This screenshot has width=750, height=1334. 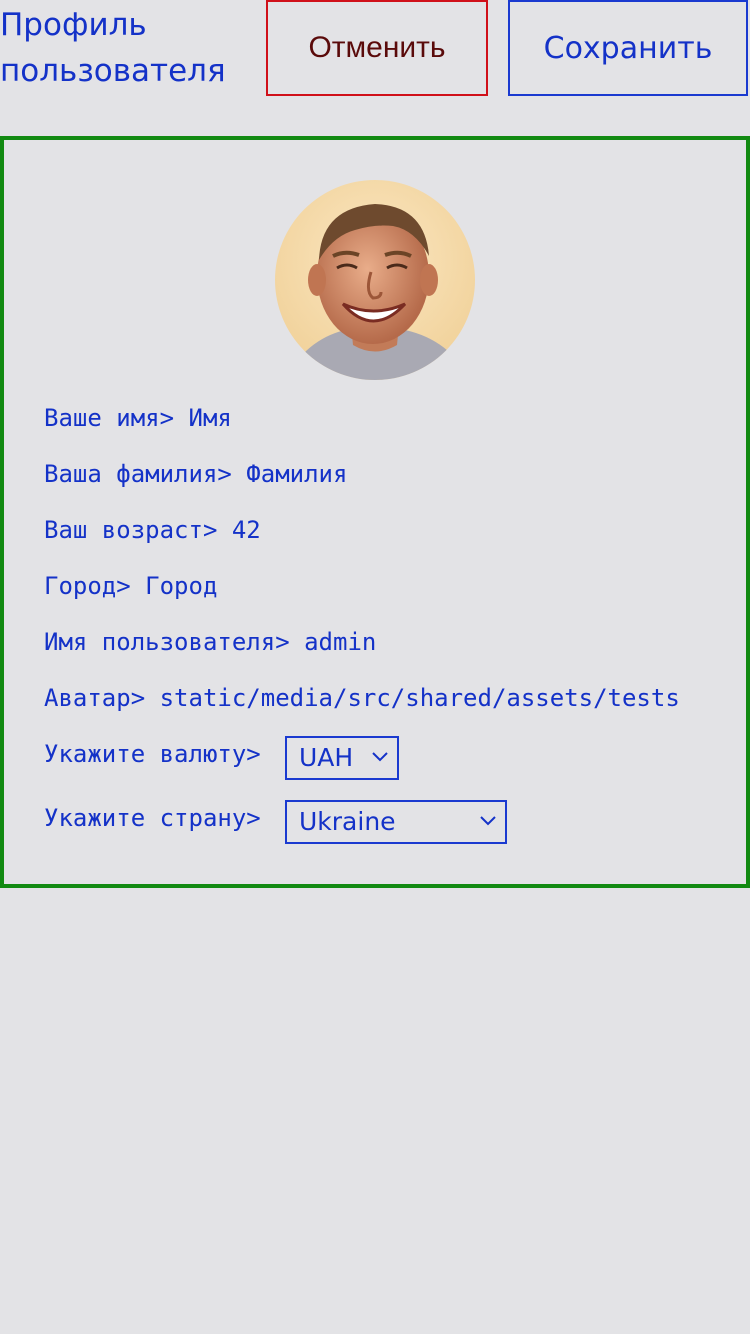 I want to click on age-row: Ваш возраст> 42, so click(x=375, y=530).